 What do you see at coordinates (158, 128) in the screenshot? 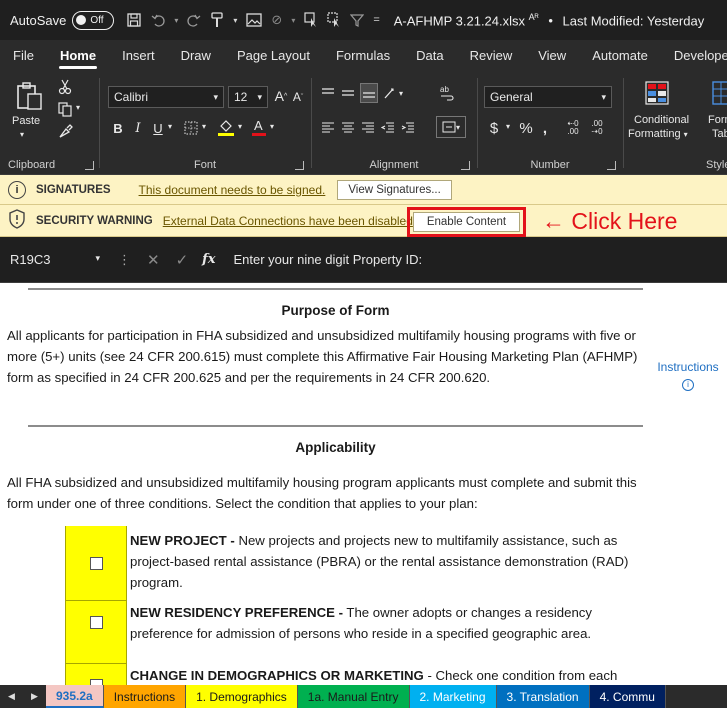
I see `underline-icon: U` at bounding box center [158, 128].